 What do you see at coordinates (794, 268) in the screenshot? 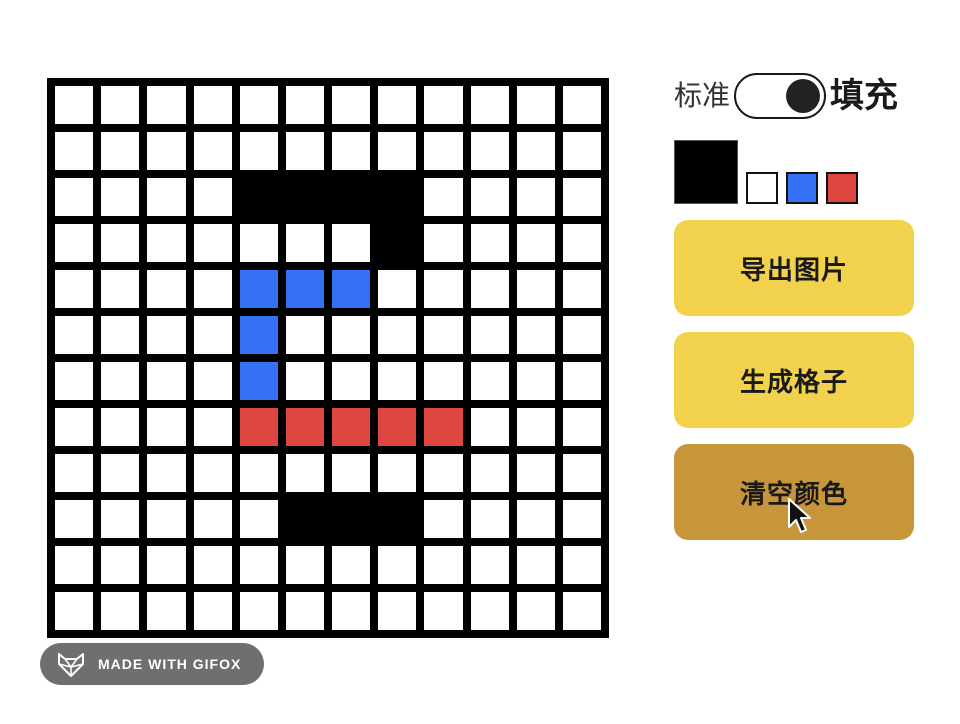
I see `export-image-button: 导出图片` at bounding box center [794, 268].